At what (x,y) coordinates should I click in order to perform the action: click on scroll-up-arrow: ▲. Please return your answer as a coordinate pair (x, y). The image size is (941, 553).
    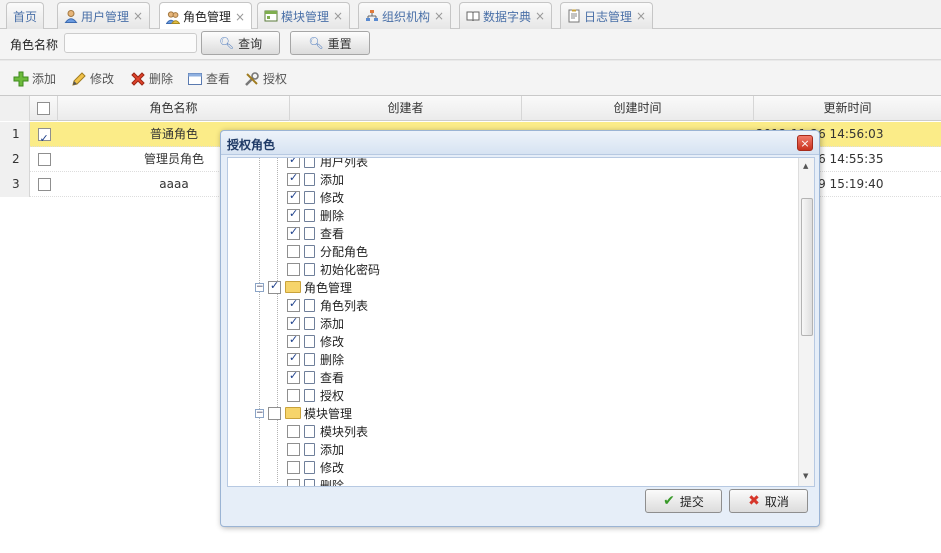
    Looking at the image, I should click on (805, 166).